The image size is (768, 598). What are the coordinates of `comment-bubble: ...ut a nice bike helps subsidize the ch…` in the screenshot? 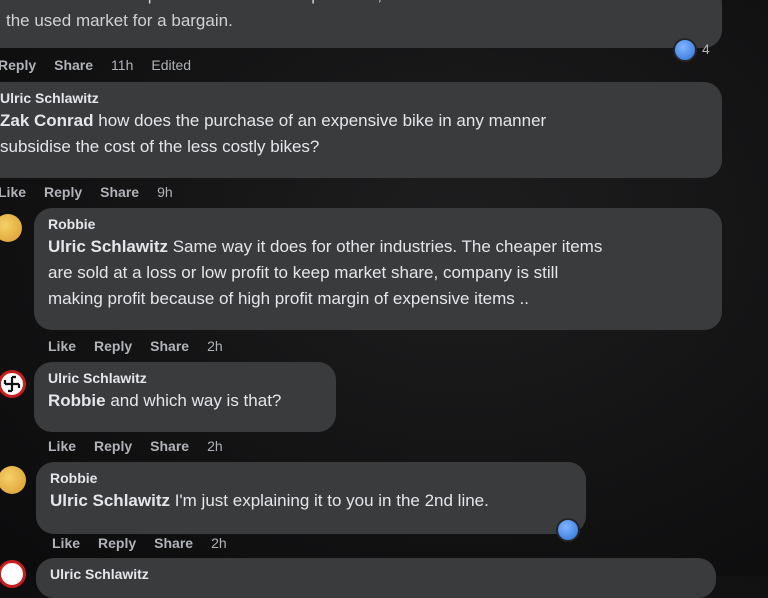 It's located at (361, 24).